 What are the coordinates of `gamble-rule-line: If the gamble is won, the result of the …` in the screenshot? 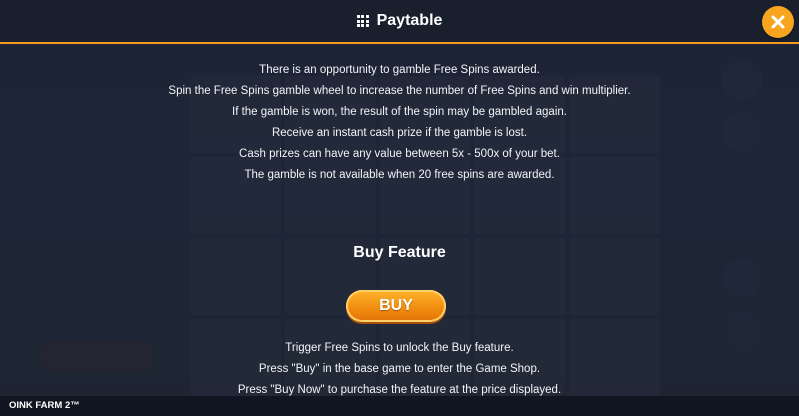 It's located at (399, 112).